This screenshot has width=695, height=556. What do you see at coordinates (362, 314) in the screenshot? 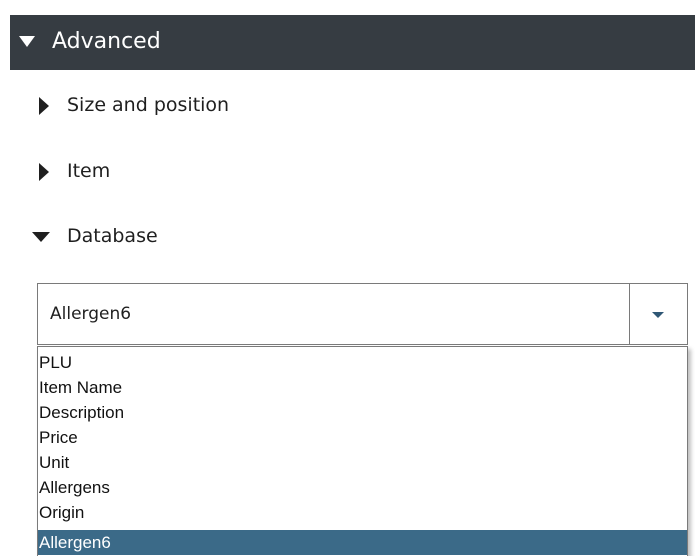
I see `database-field-combobox: Allergen6` at bounding box center [362, 314].